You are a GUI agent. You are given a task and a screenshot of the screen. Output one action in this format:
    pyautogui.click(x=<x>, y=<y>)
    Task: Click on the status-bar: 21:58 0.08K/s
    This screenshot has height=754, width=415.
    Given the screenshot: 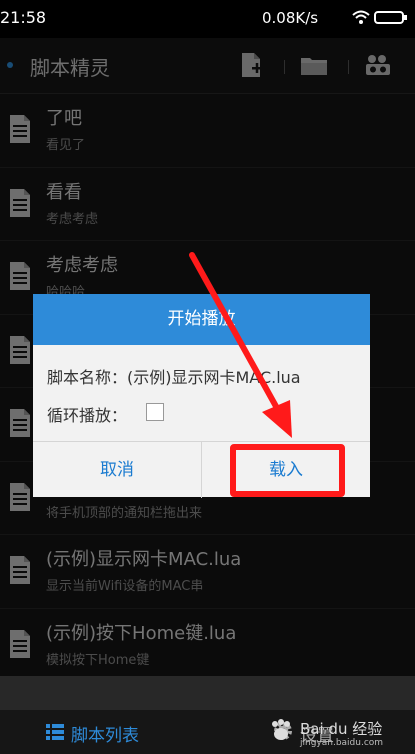 What is the action you would take?
    pyautogui.click(x=207, y=19)
    